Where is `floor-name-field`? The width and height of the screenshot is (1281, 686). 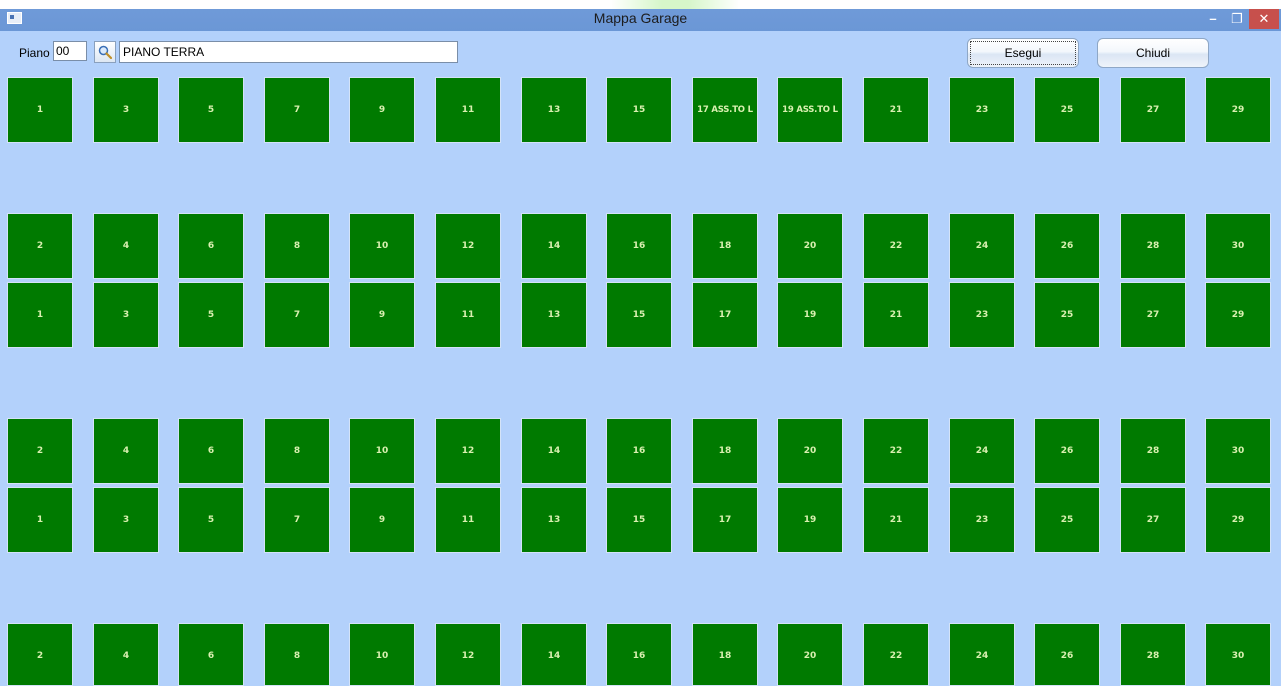
floor-name-field is located at coordinates (288, 52).